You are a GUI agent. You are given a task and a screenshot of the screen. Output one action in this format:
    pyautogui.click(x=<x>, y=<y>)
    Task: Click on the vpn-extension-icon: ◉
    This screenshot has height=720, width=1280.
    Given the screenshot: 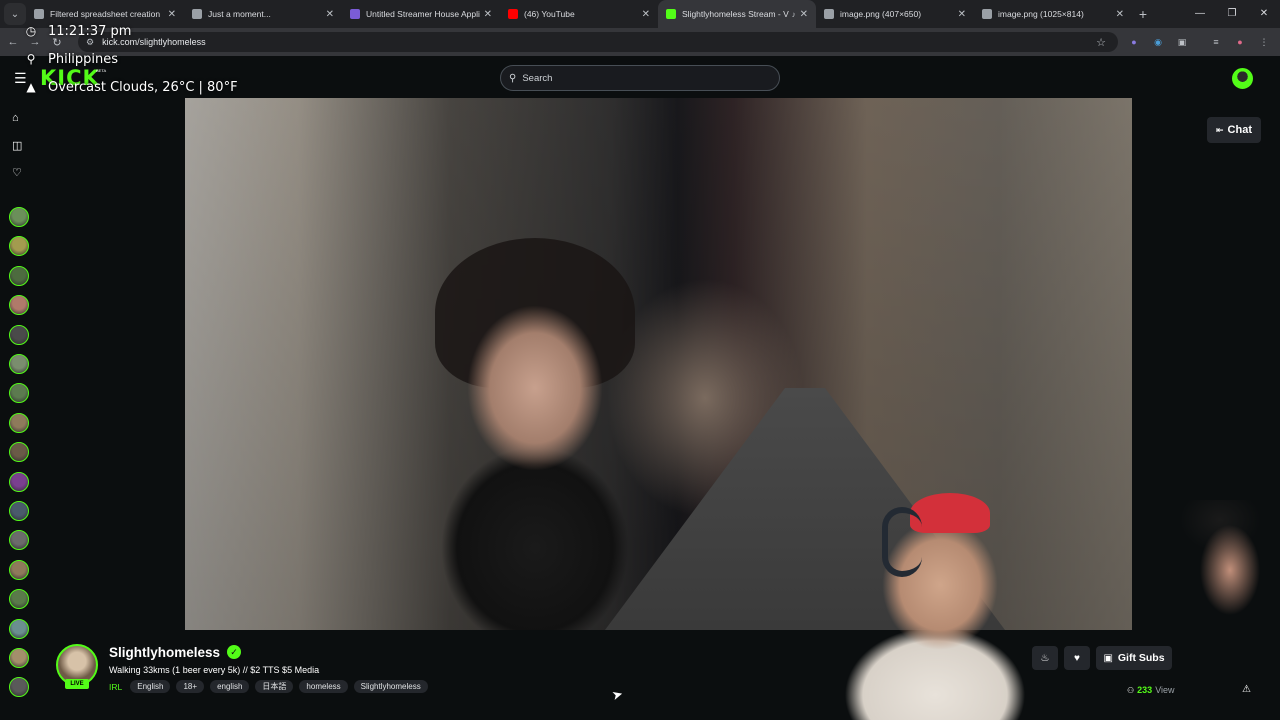 What is the action you would take?
    pyautogui.click(x=1158, y=42)
    